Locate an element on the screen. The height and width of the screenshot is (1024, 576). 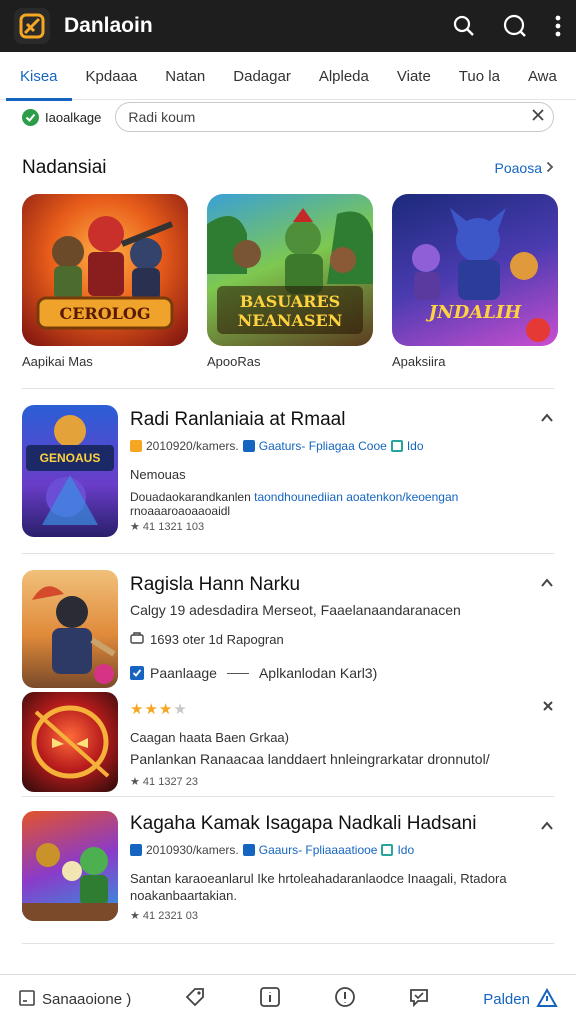
bottom-right-label: Palden is located at coordinates (506, 999).